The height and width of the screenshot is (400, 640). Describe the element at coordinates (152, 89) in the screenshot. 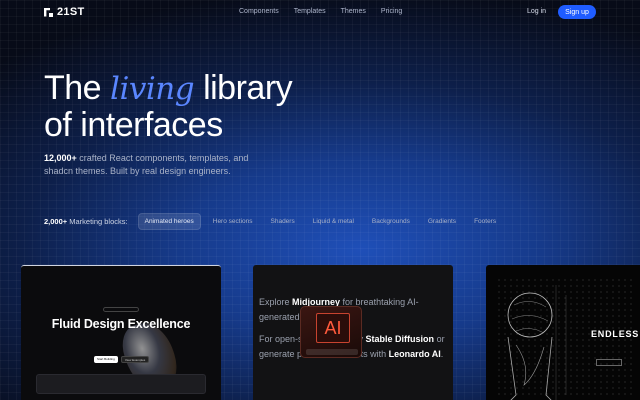

I see `headline-accent: living` at that location.